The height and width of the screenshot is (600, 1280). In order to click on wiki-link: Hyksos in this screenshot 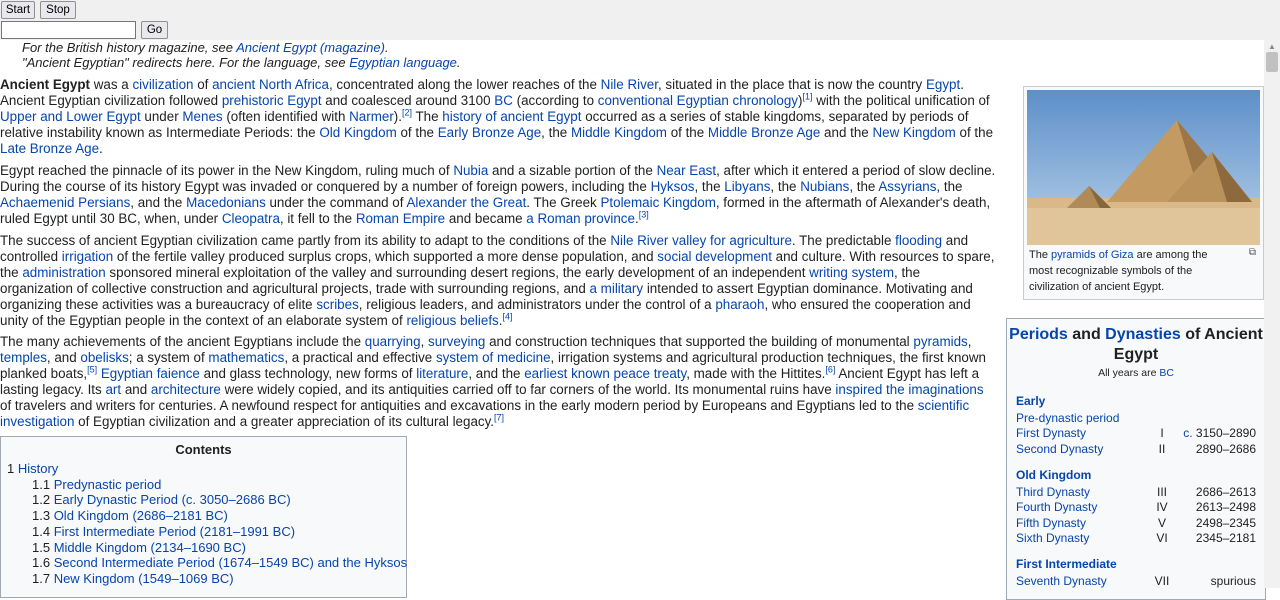, I will do `click(673, 186)`.